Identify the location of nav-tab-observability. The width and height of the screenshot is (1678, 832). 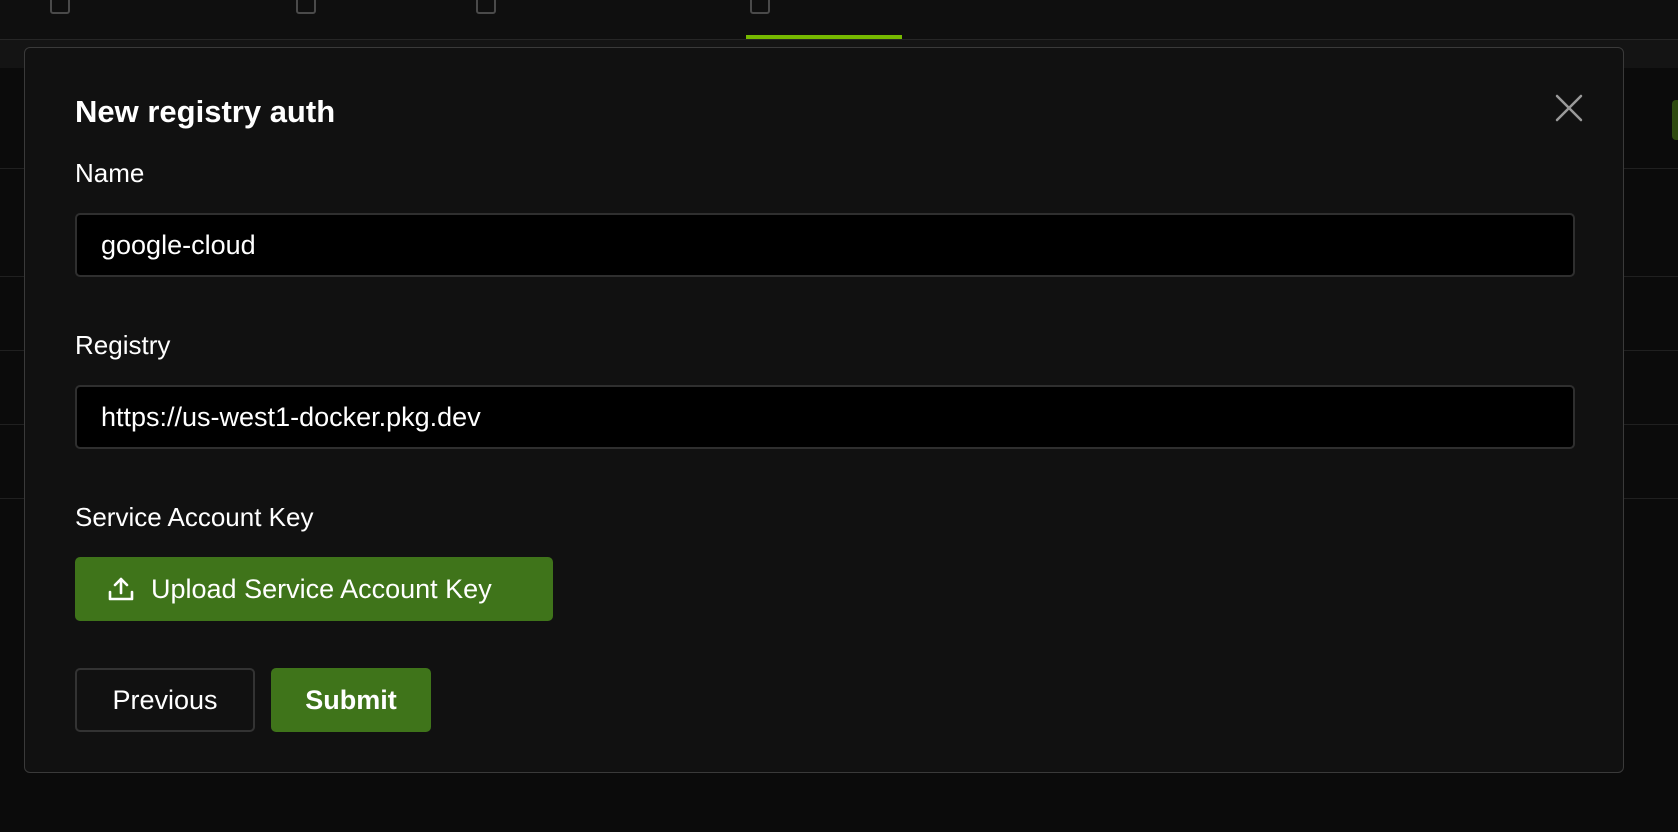
(486, 14).